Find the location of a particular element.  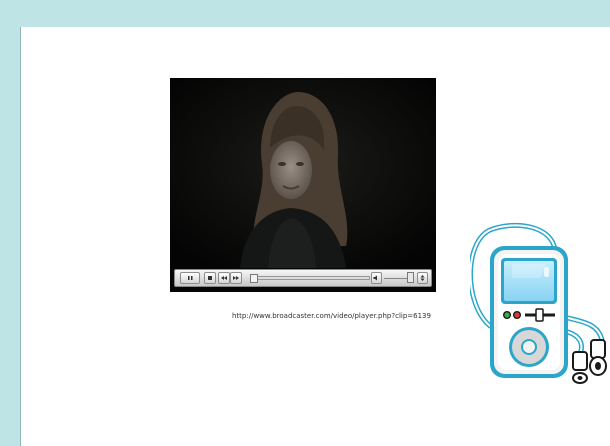

slide-top-band is located at coordinates (305, 13).